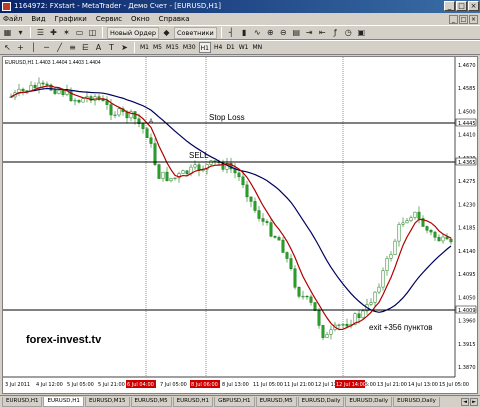  I want to click on tab-scroll-right-icon: ►, so click(474, 401).